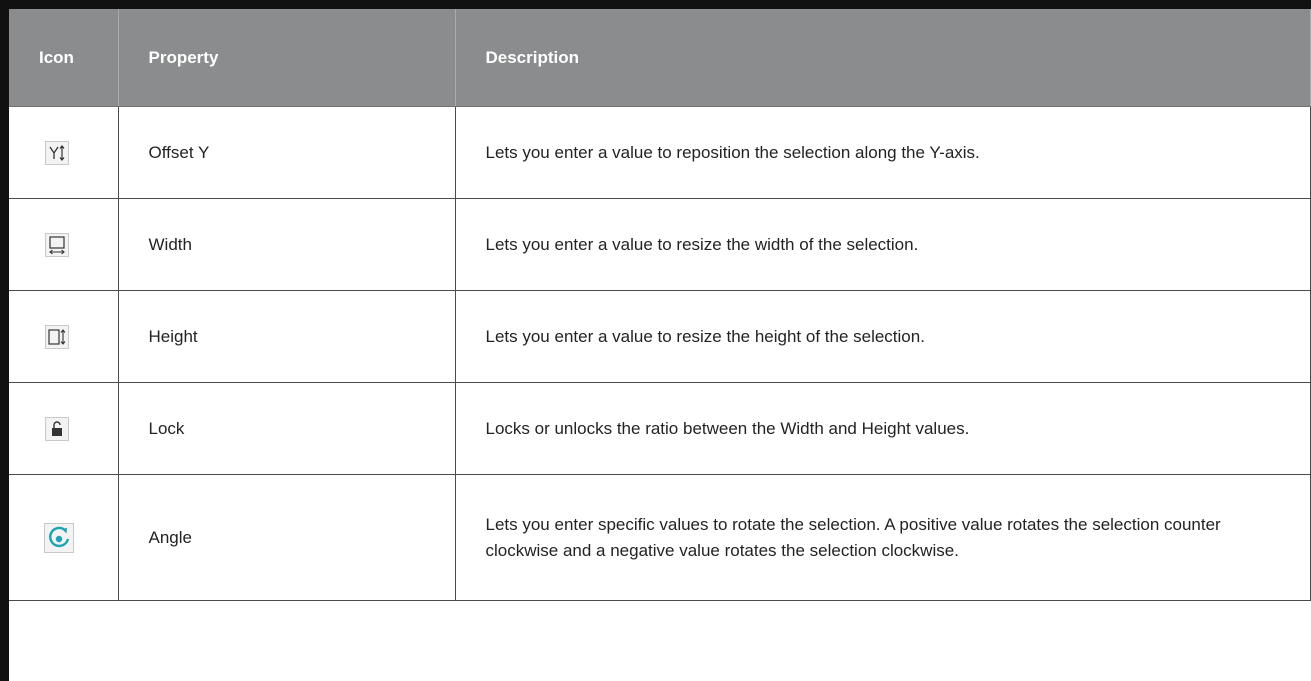 The height and width of the screenshot is (681, 1311). What do you see at coordinates (286, 152) in the screenshot?
I see `property-cell: Offset Y` at bounding box center [286, 152].